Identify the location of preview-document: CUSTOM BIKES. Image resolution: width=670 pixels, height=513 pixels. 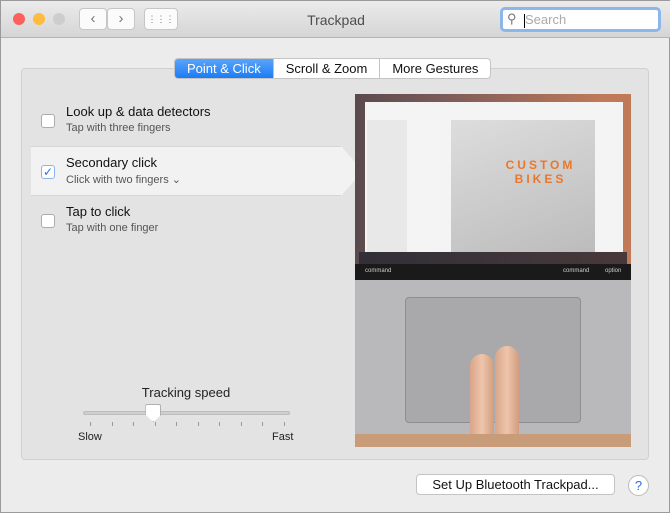
(523, 186).